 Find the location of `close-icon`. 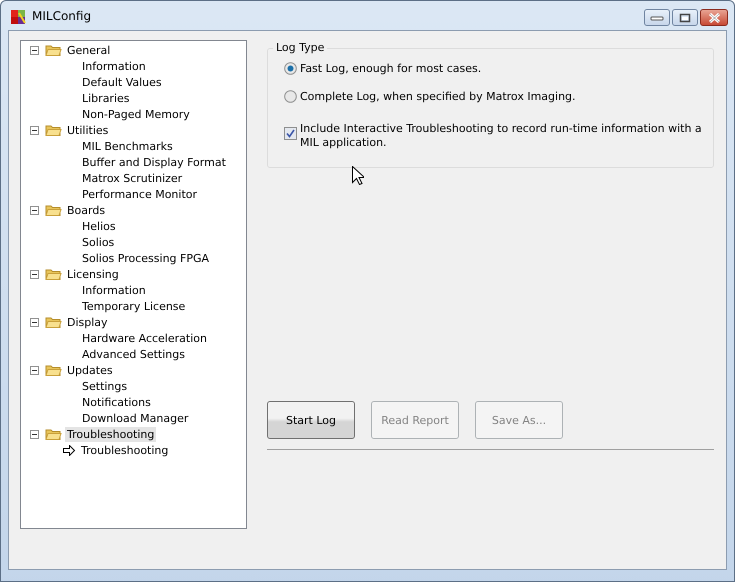

close-icon is located at coordinates (714, 18).